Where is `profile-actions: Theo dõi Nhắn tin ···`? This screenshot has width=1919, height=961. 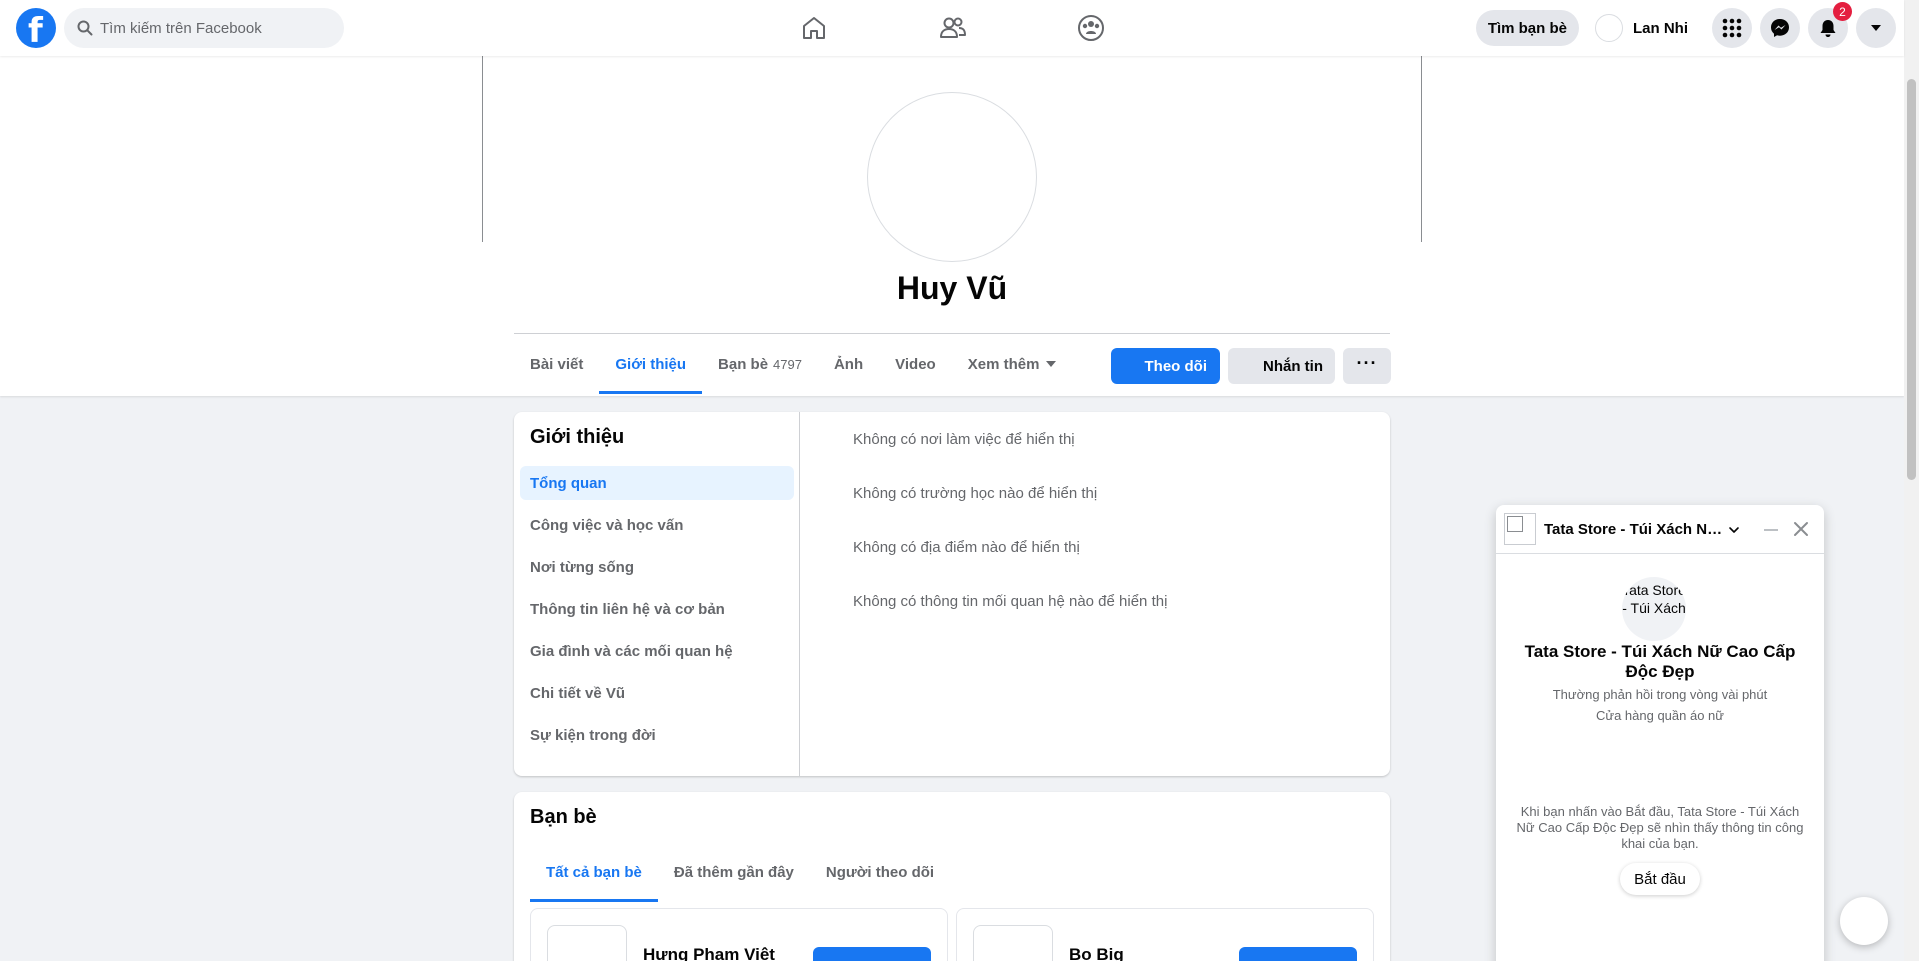
profile-actions: Theo dõi Nhắn tin ··· is located at coordinates (1251, 366).